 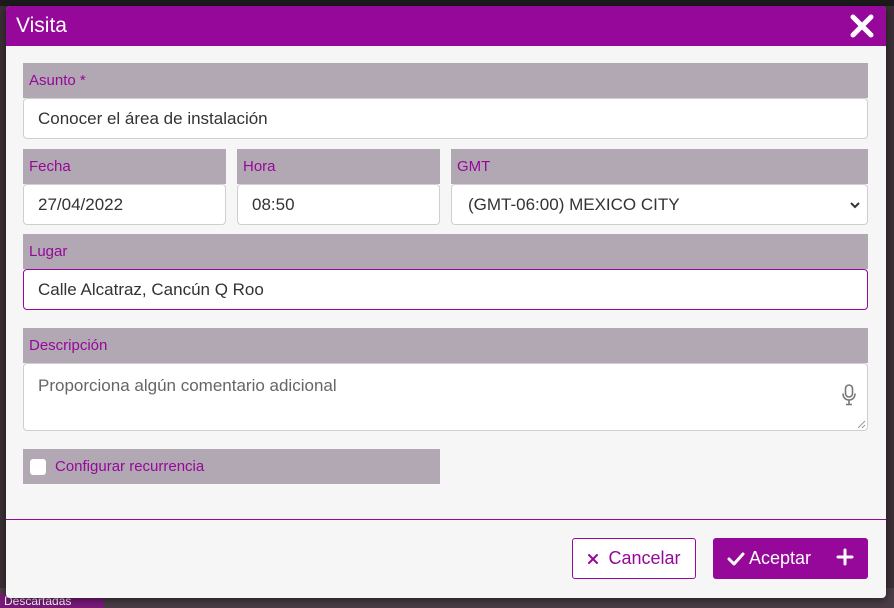 What do you see at coordinates (338, 204) in the screenshot?
I see `hora-input: 08:50` at bounding box center [338, 204].